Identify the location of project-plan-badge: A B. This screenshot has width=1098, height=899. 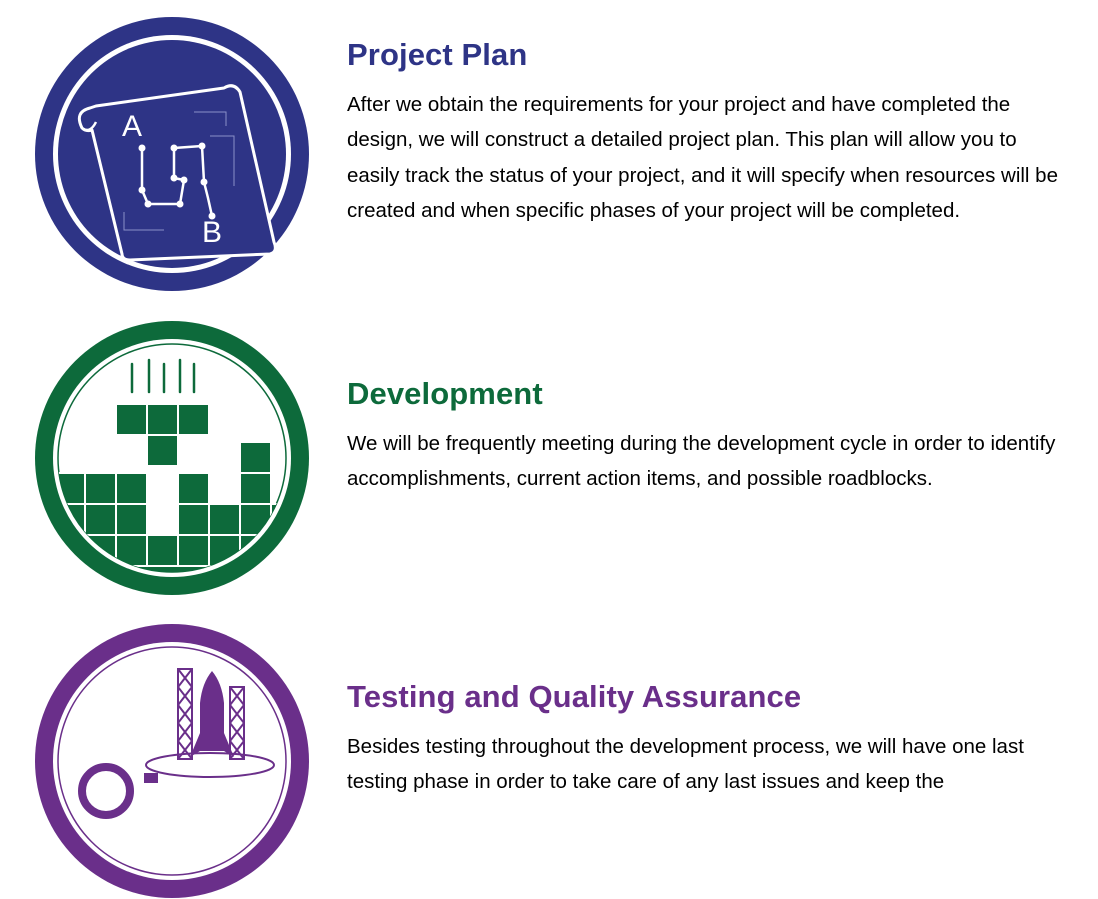
(172, 154).